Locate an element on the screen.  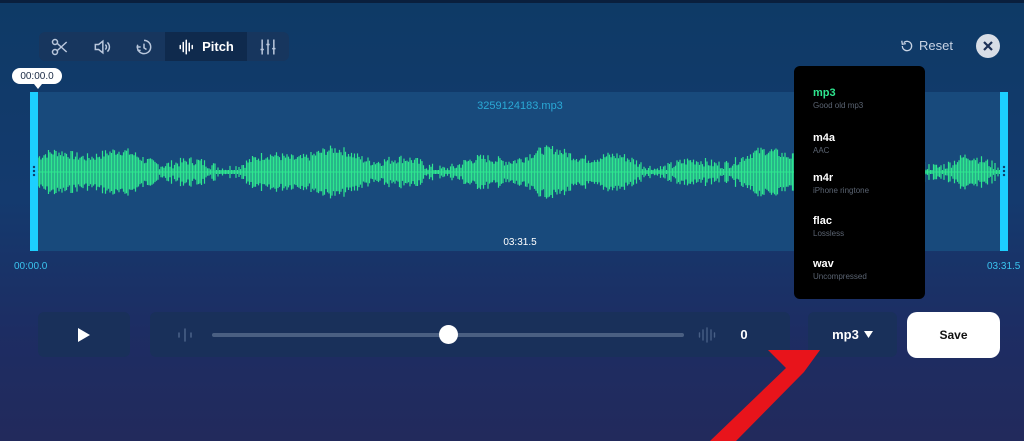
format-option-desc: Lossless is located at coordinates (829, 233).